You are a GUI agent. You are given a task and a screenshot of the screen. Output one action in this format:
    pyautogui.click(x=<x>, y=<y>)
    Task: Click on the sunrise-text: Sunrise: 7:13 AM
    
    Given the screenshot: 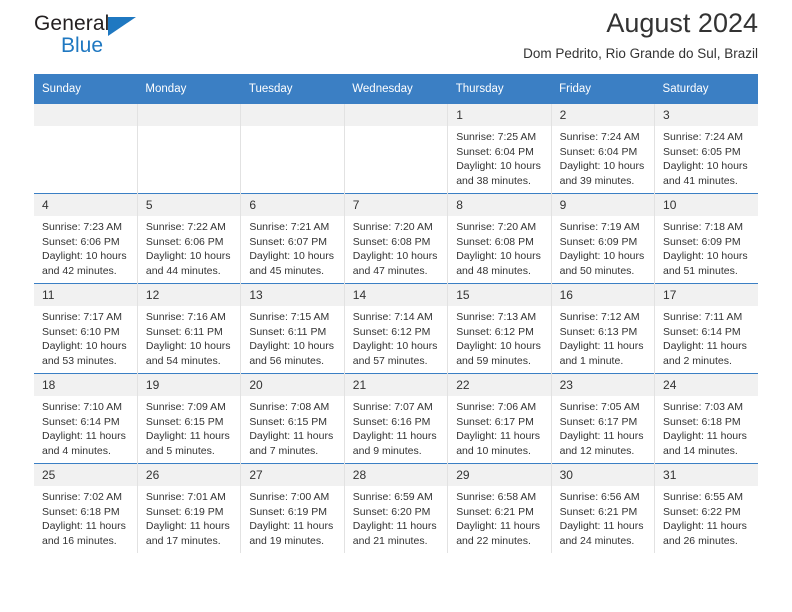 What is the action you would take?
    pyautogui.click(x=496, y=317)
    